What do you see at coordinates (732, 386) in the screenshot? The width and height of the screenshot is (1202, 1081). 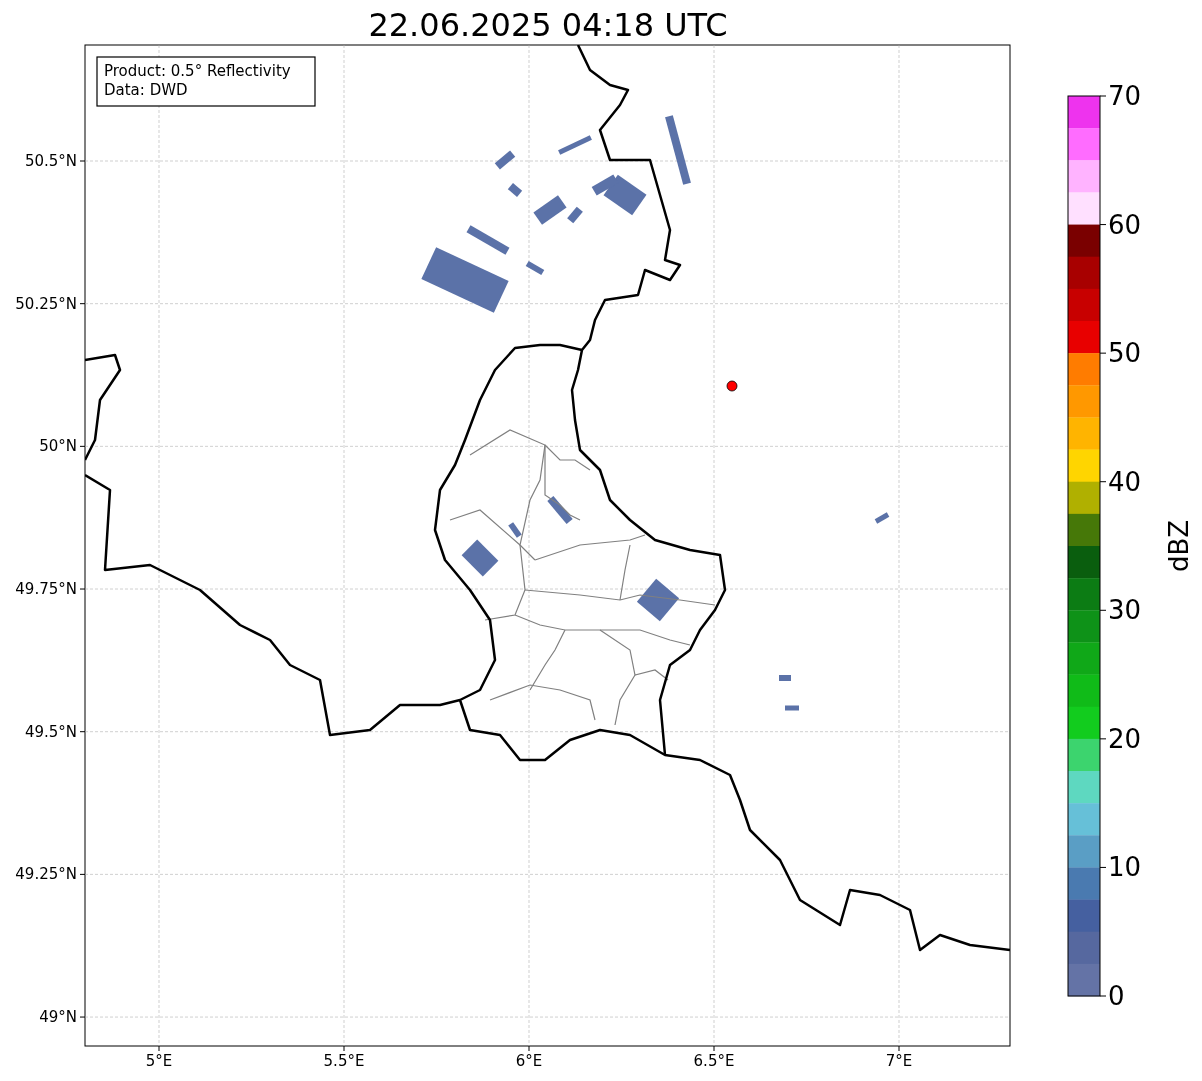 I see `radar-site-marker` at bounding box center [732, 386].